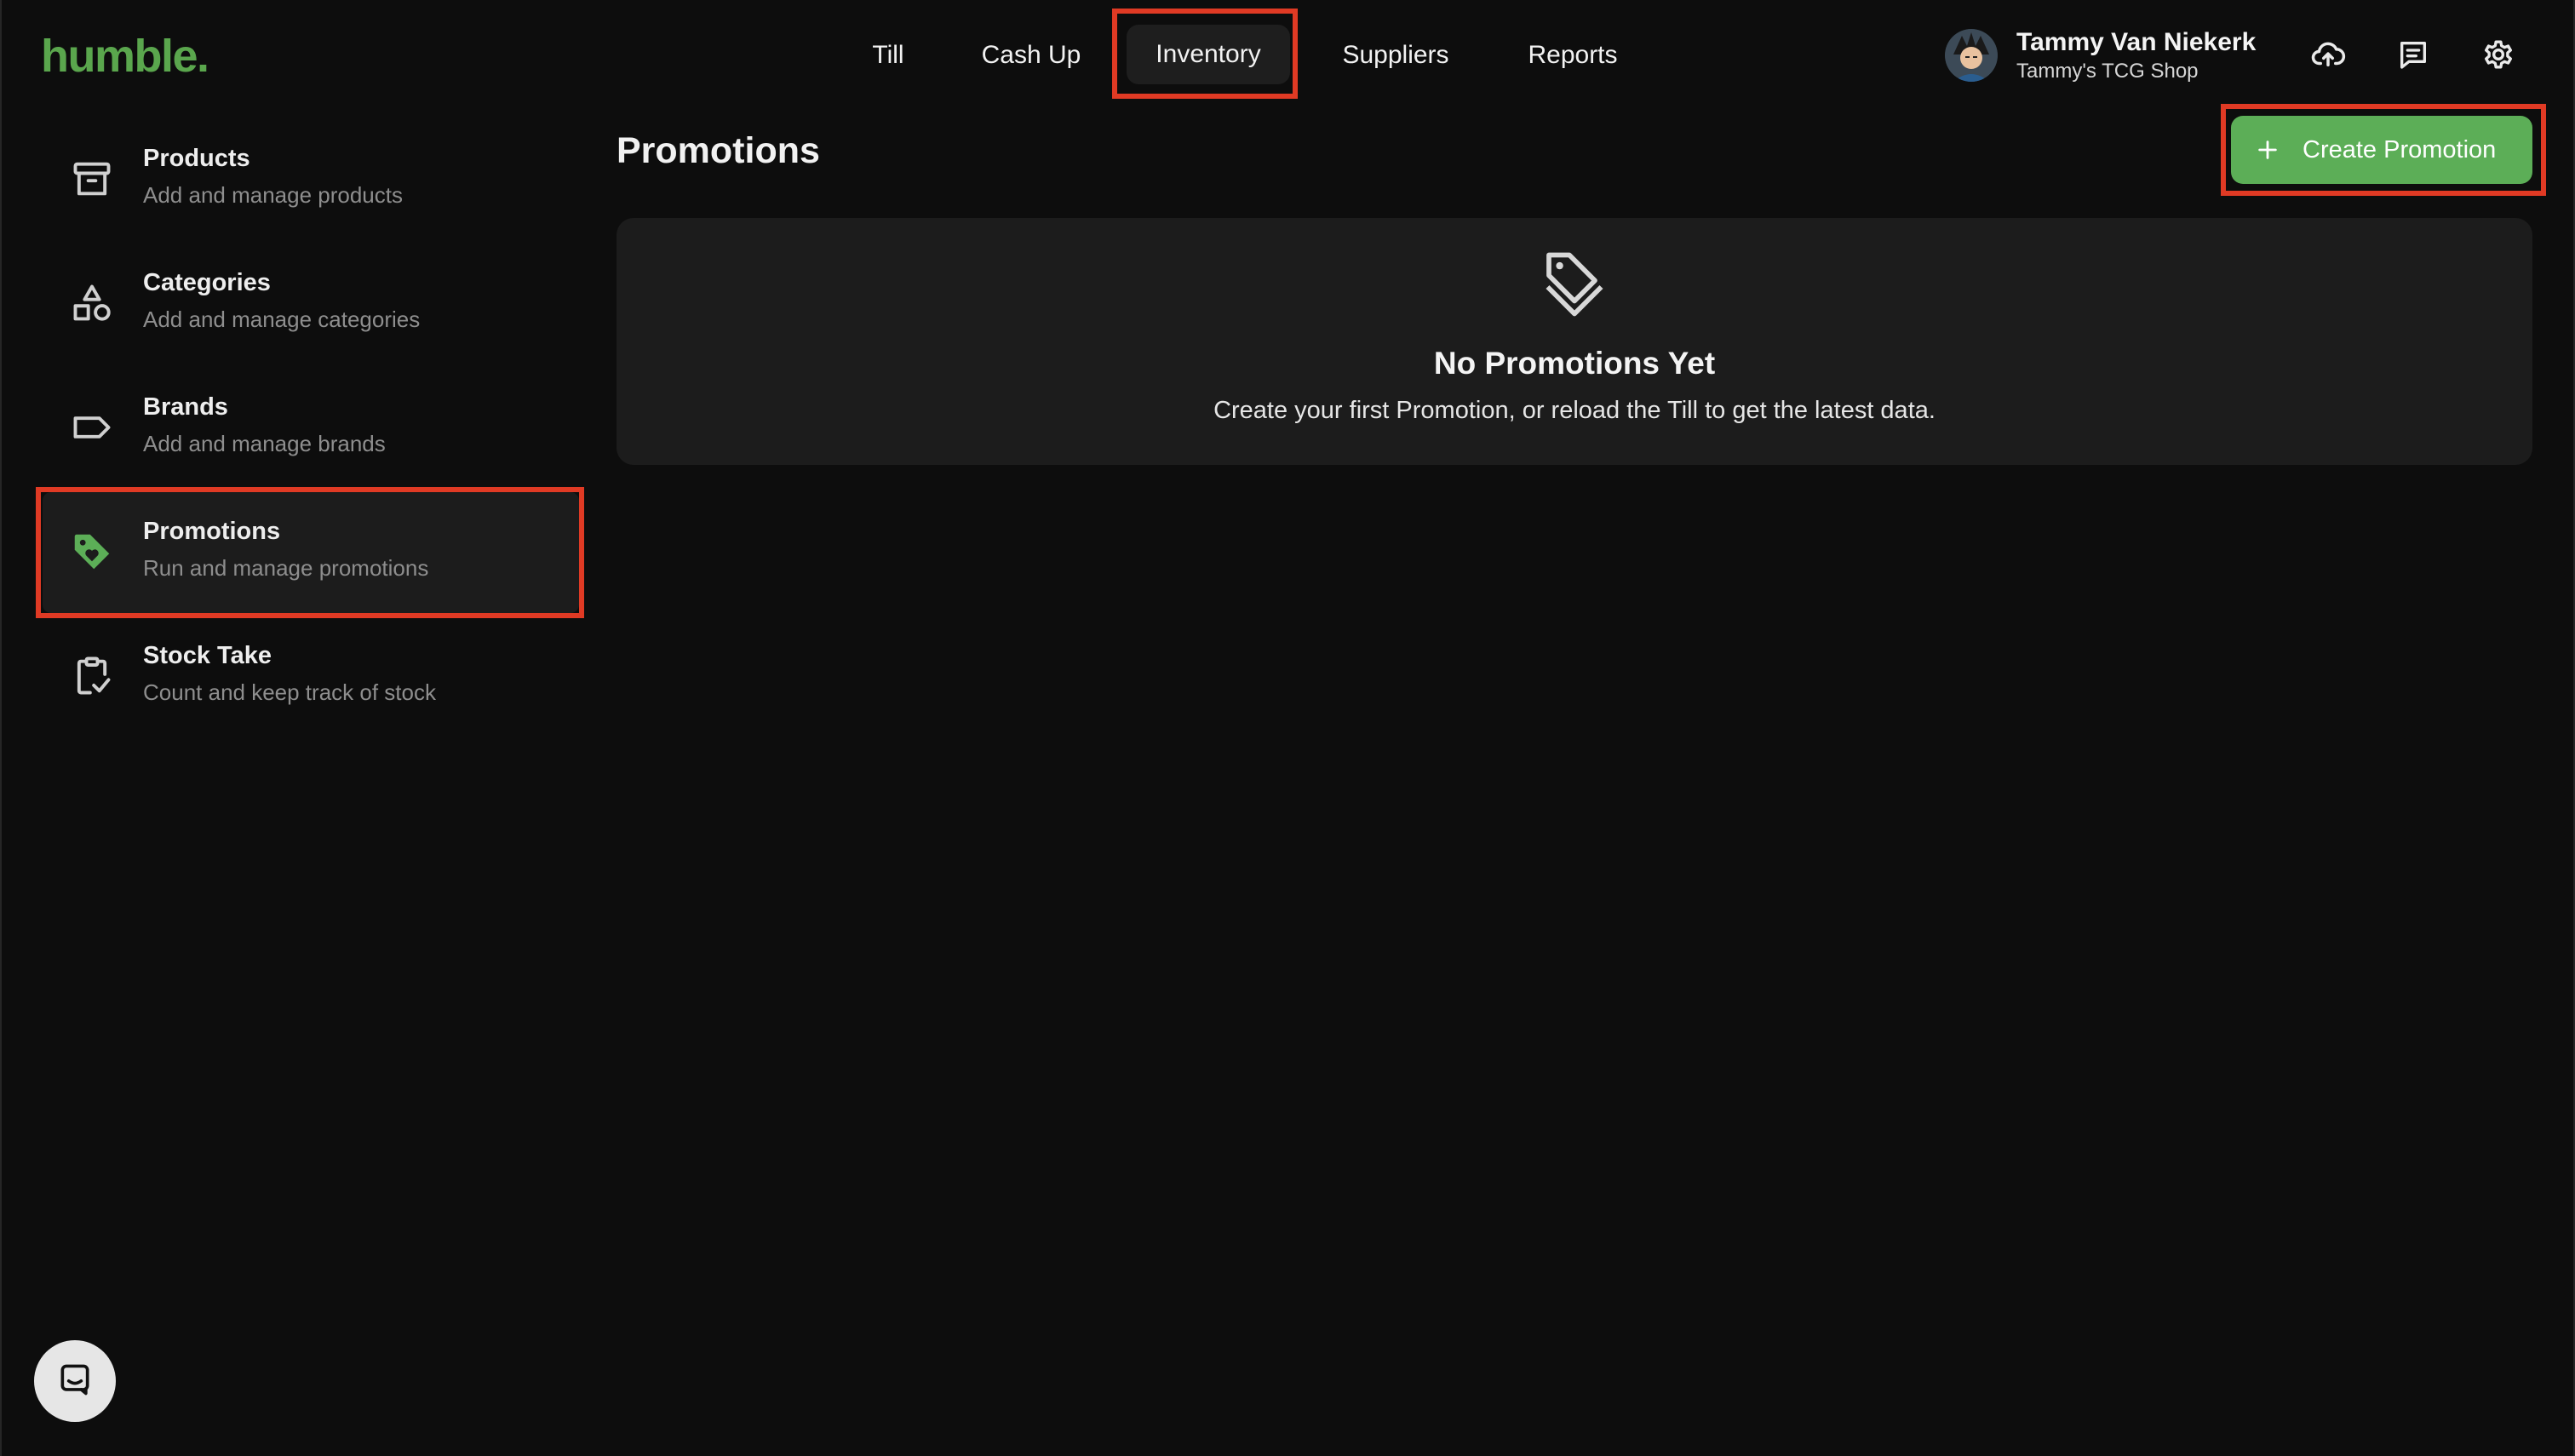 The height and width of the screenshot is (1456, 2575). What do you see at coordinates (2498, 55) in the screenshot?
I see `gear-icon` at bounding box center [2498, 55].